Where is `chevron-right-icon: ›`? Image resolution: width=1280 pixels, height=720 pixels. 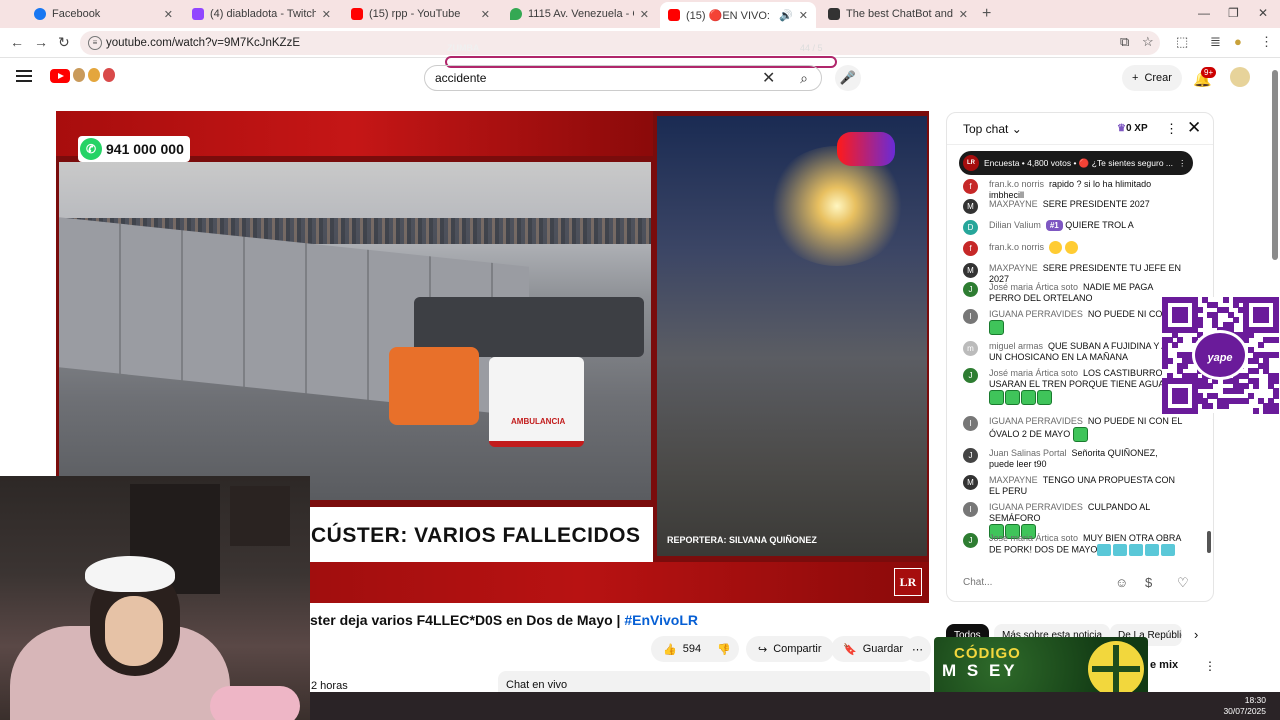
chevron-right-icon: › is located at coordinates (1196, 634).